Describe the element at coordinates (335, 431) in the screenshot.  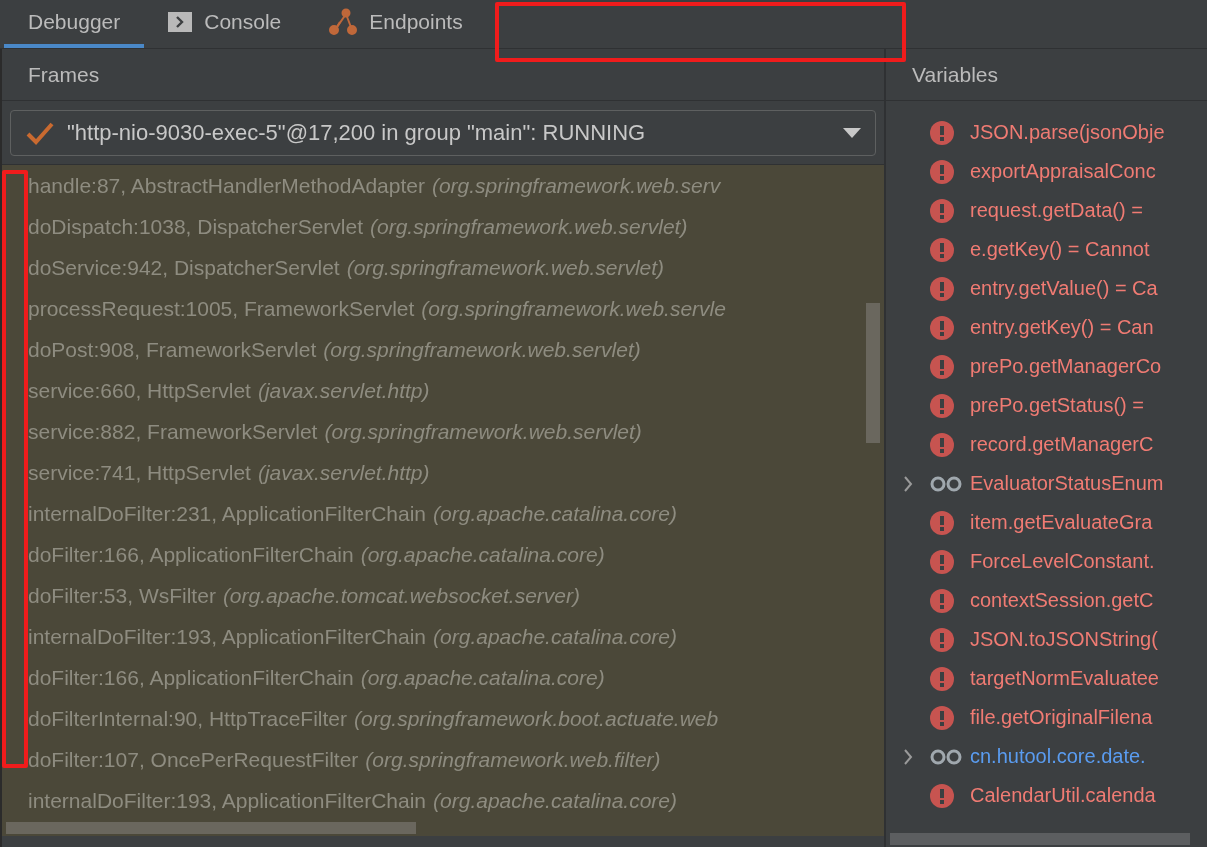
I see `stack-frame: service:882, FrameworkServlet (org.springframework.web.servlet)` at that location.